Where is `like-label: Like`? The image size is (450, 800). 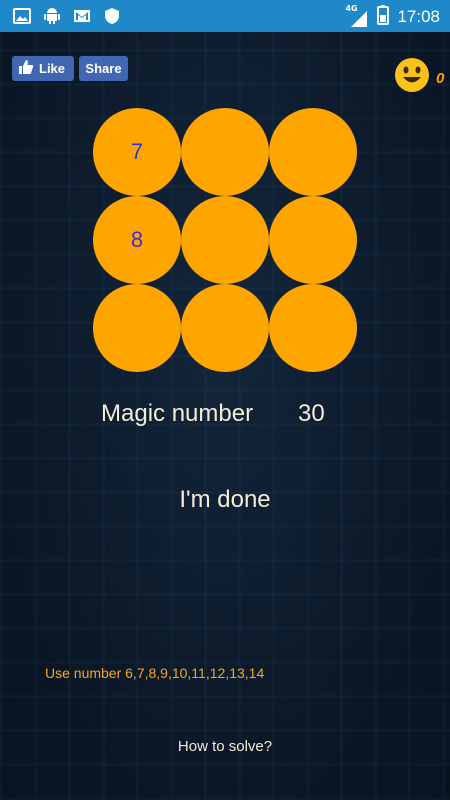 like-label: Like is located at coordinates (52, 68).